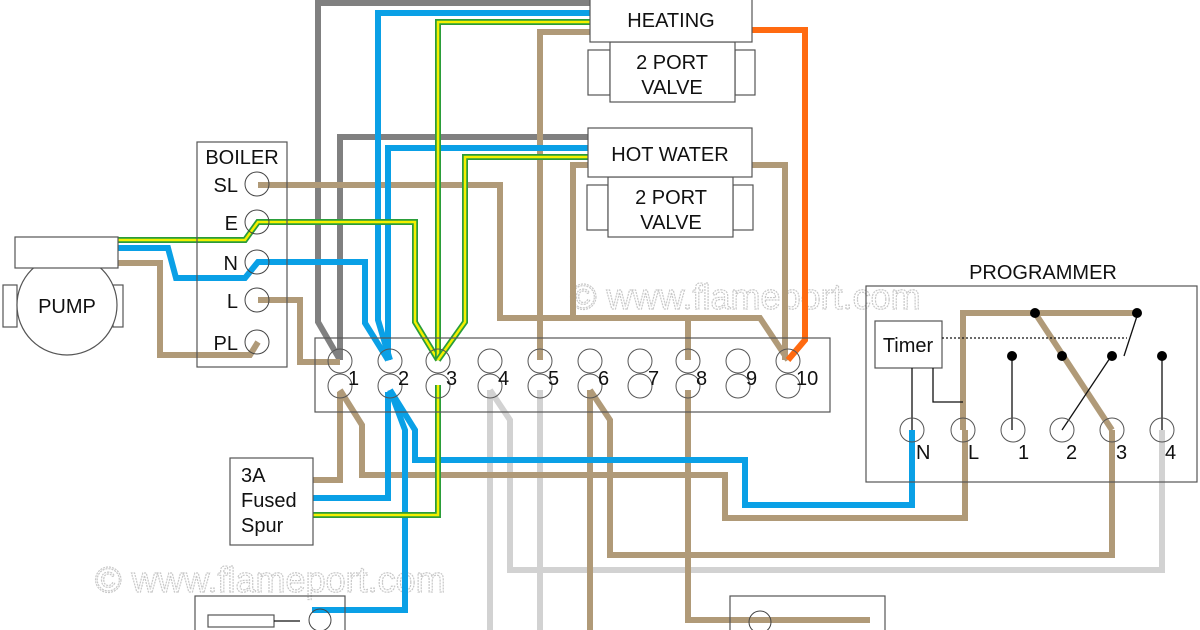 The height and width of the screenshot is (630, 1200). Describe the element at coordinates (269, 501) in the screenshot. I see `fused-spur-line2: Fused` at that location.